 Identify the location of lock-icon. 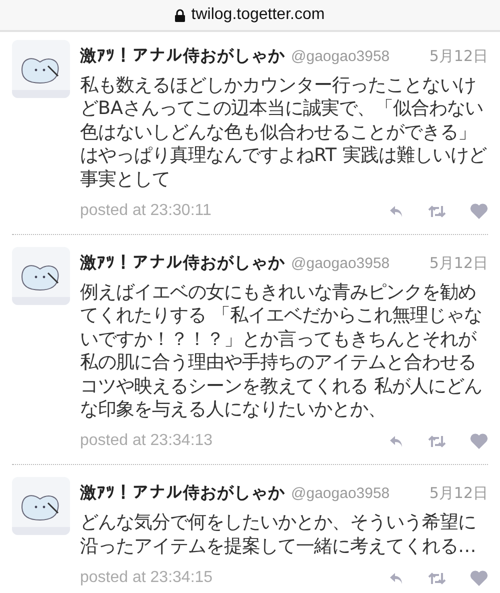
(180, 15).